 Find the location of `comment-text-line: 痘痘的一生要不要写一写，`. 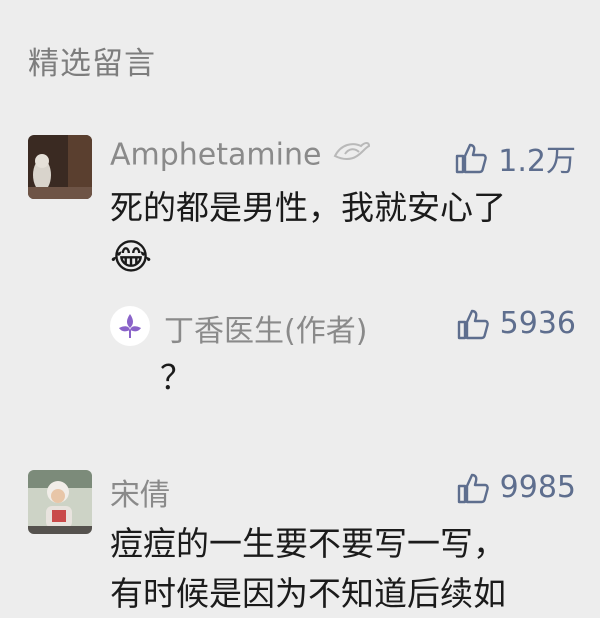

comment-text-line: 痘痘的一生要不要写一写， is located at coordinates (308, 543).